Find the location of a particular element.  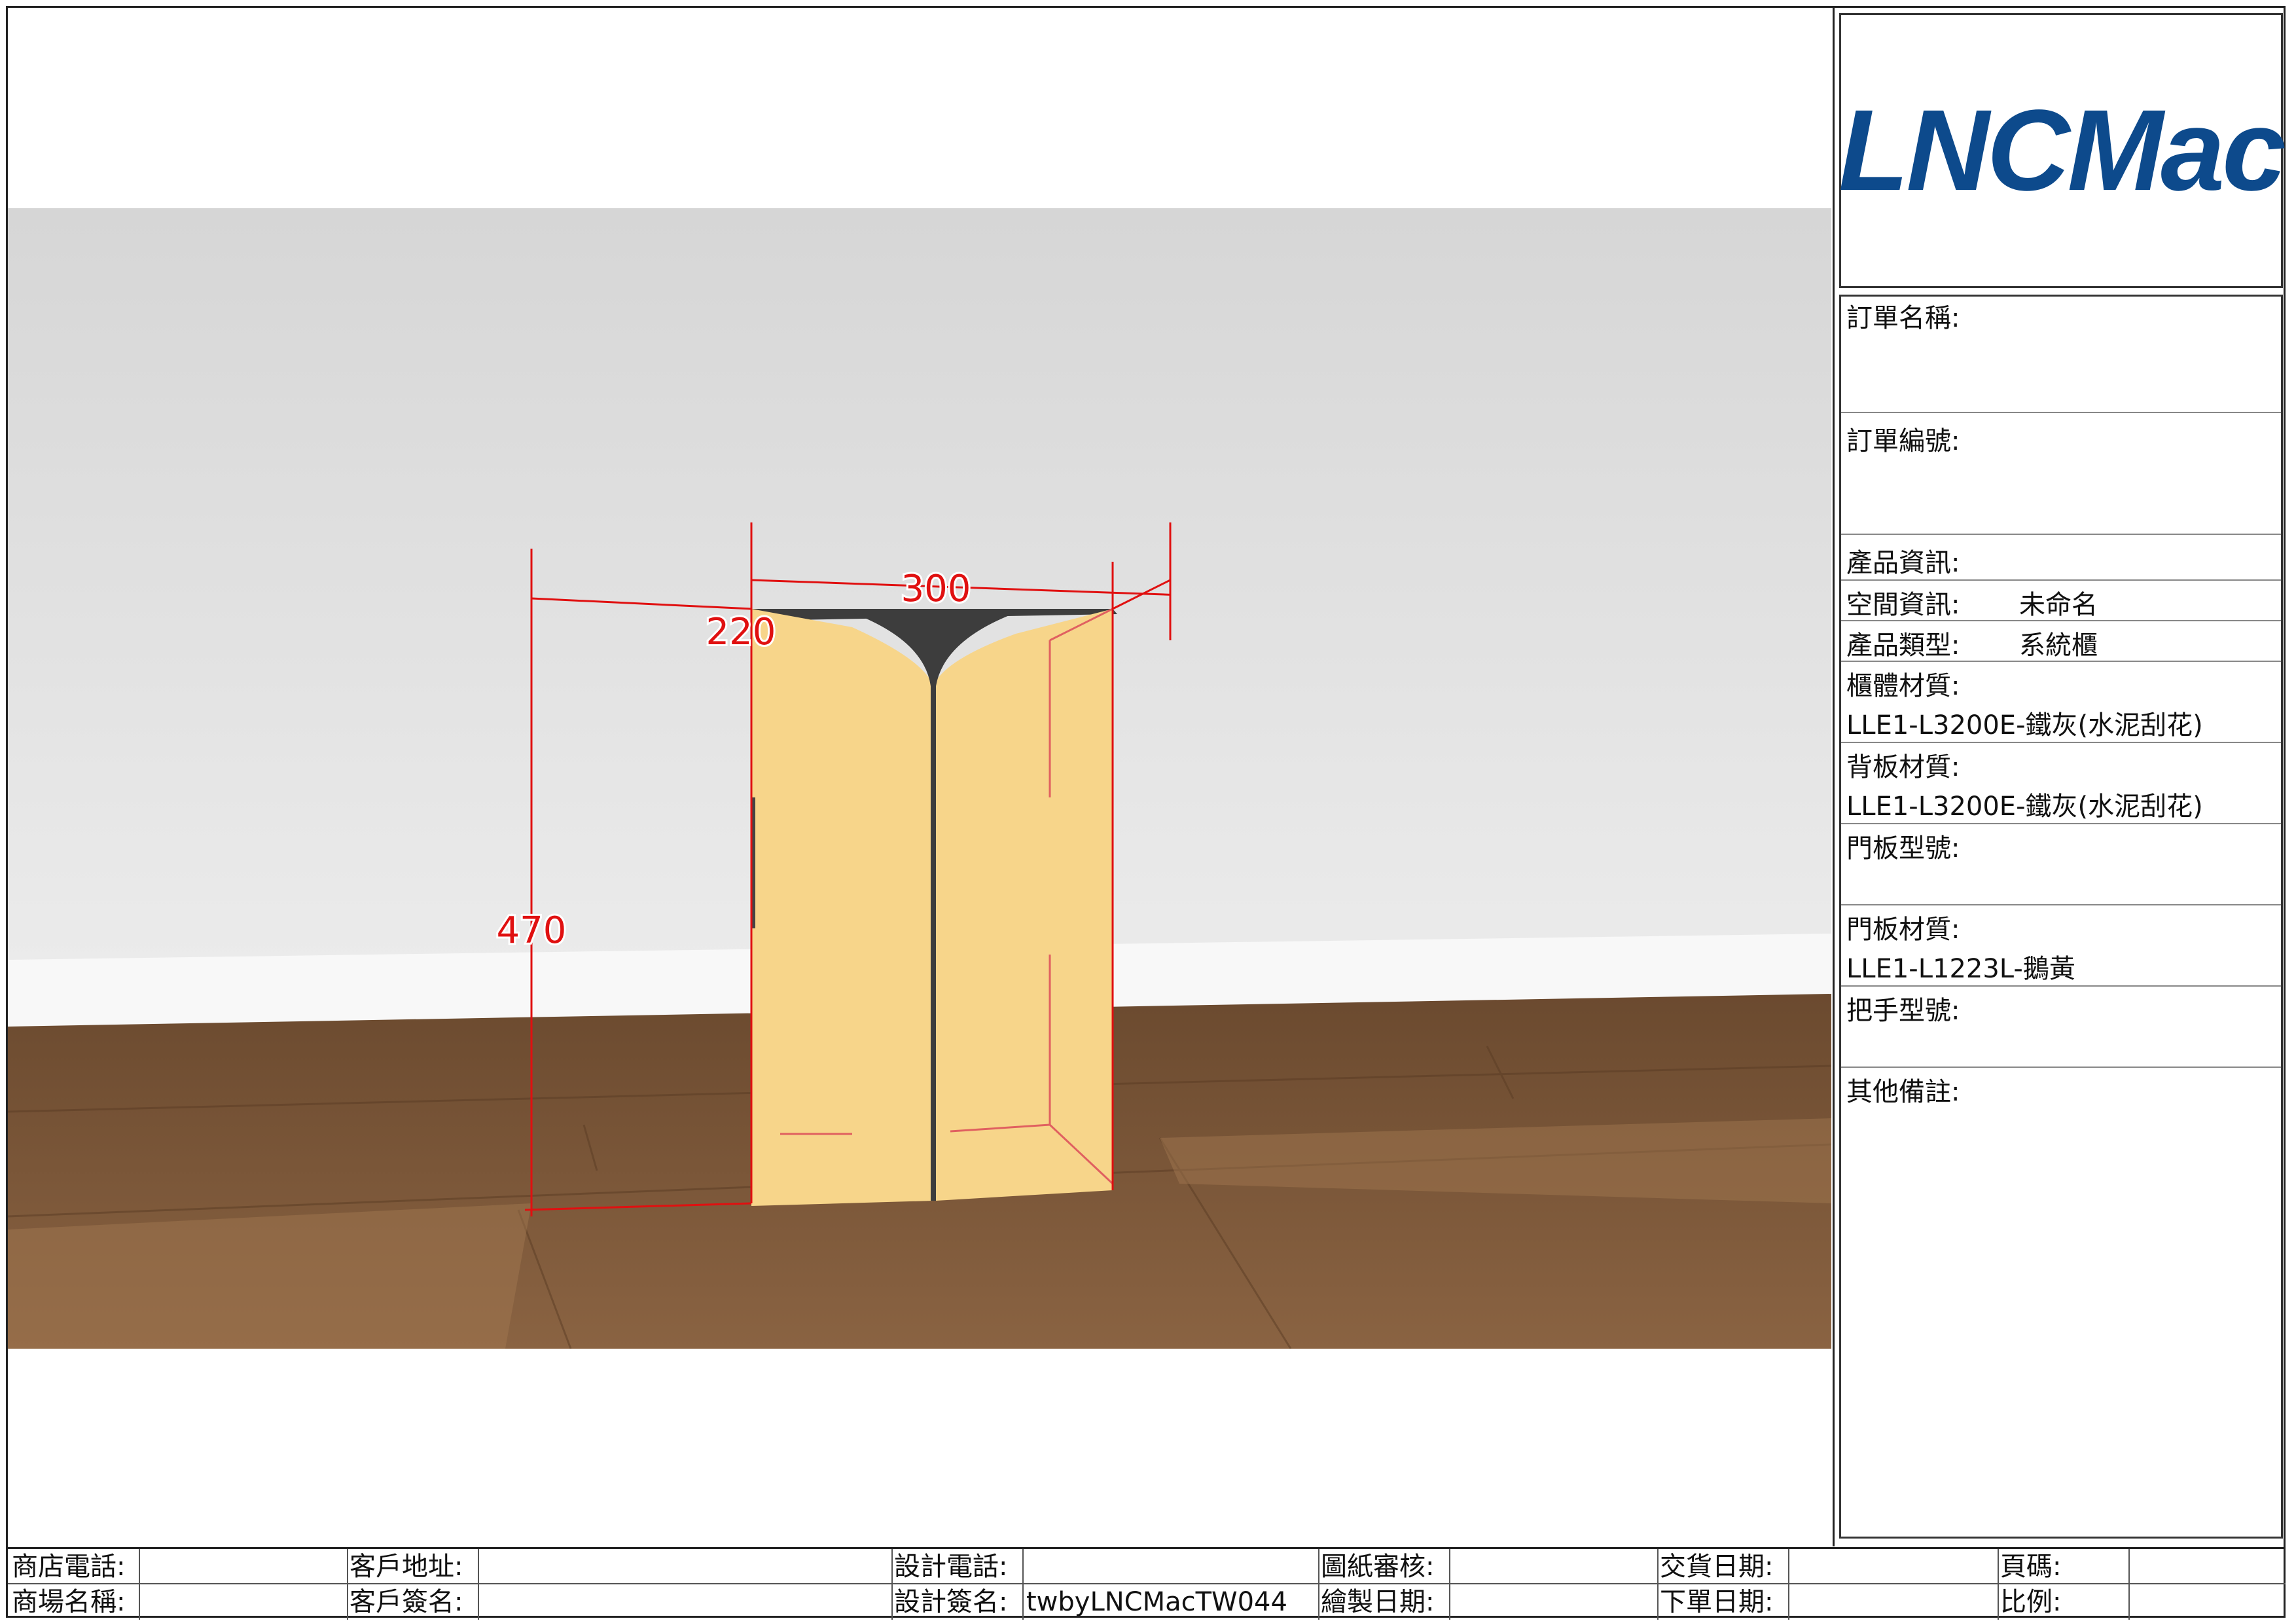

door-left is located at coordinates (842, 907).